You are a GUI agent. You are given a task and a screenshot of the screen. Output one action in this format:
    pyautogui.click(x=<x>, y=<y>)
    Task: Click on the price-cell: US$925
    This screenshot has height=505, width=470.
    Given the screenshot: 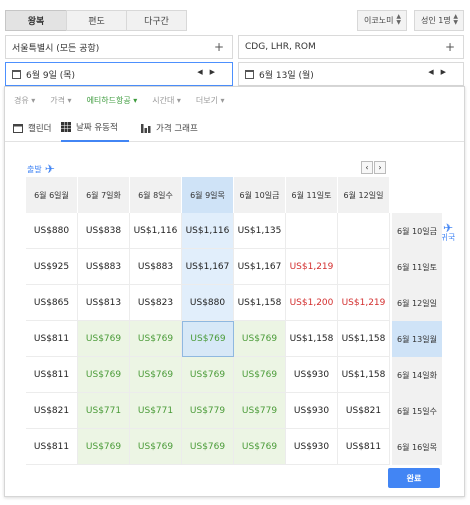 What is the action you would take?
    pyautogui.click(x=52, y=267)
    